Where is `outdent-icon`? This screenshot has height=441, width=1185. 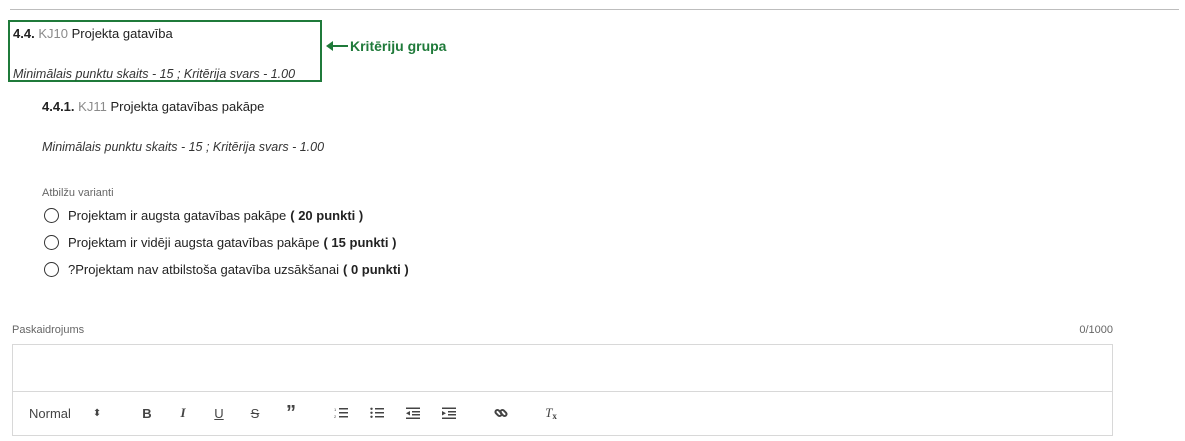 outdent-icon is located at coordinates (413, 413).